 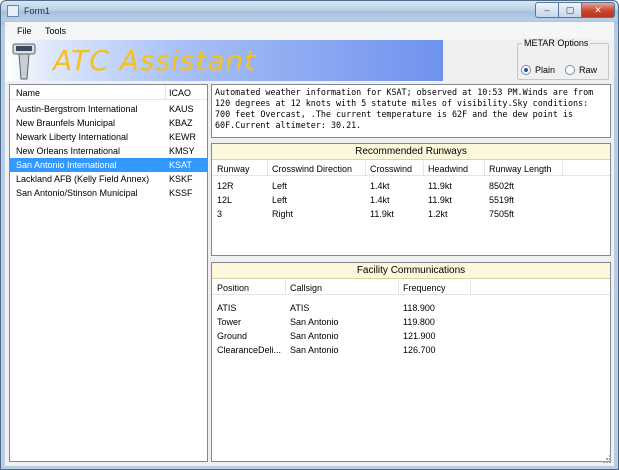 I want to click on airport-name: New Braunfels Municipal, so click(x=66, y=123).